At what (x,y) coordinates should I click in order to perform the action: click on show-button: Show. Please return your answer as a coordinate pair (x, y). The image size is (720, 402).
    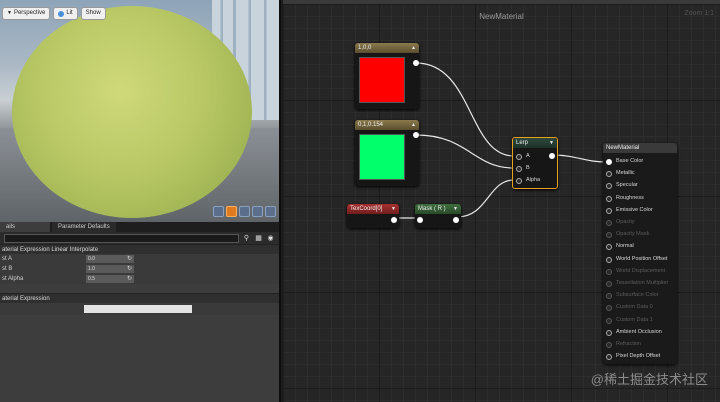
    Looking at the image, I should click on (93, 13).